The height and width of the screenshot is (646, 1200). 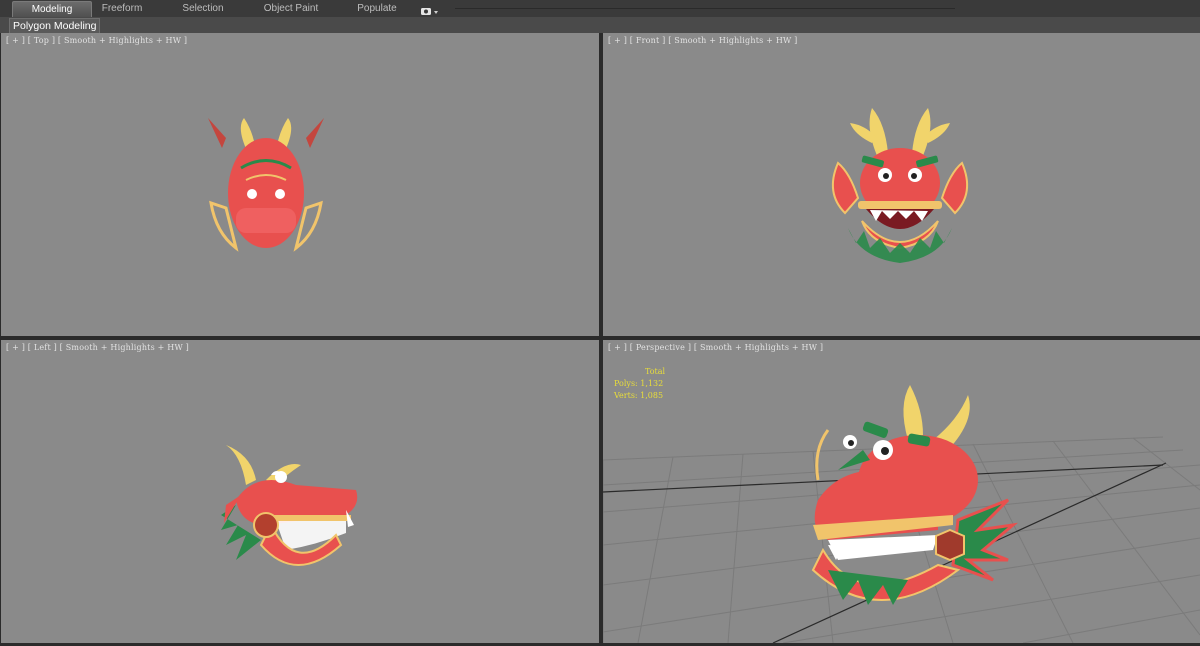 What do you see at coordinates (52, 9) in the screenshot?
I see `tab-modeling: Modeling` at bounding box center [52, 9].